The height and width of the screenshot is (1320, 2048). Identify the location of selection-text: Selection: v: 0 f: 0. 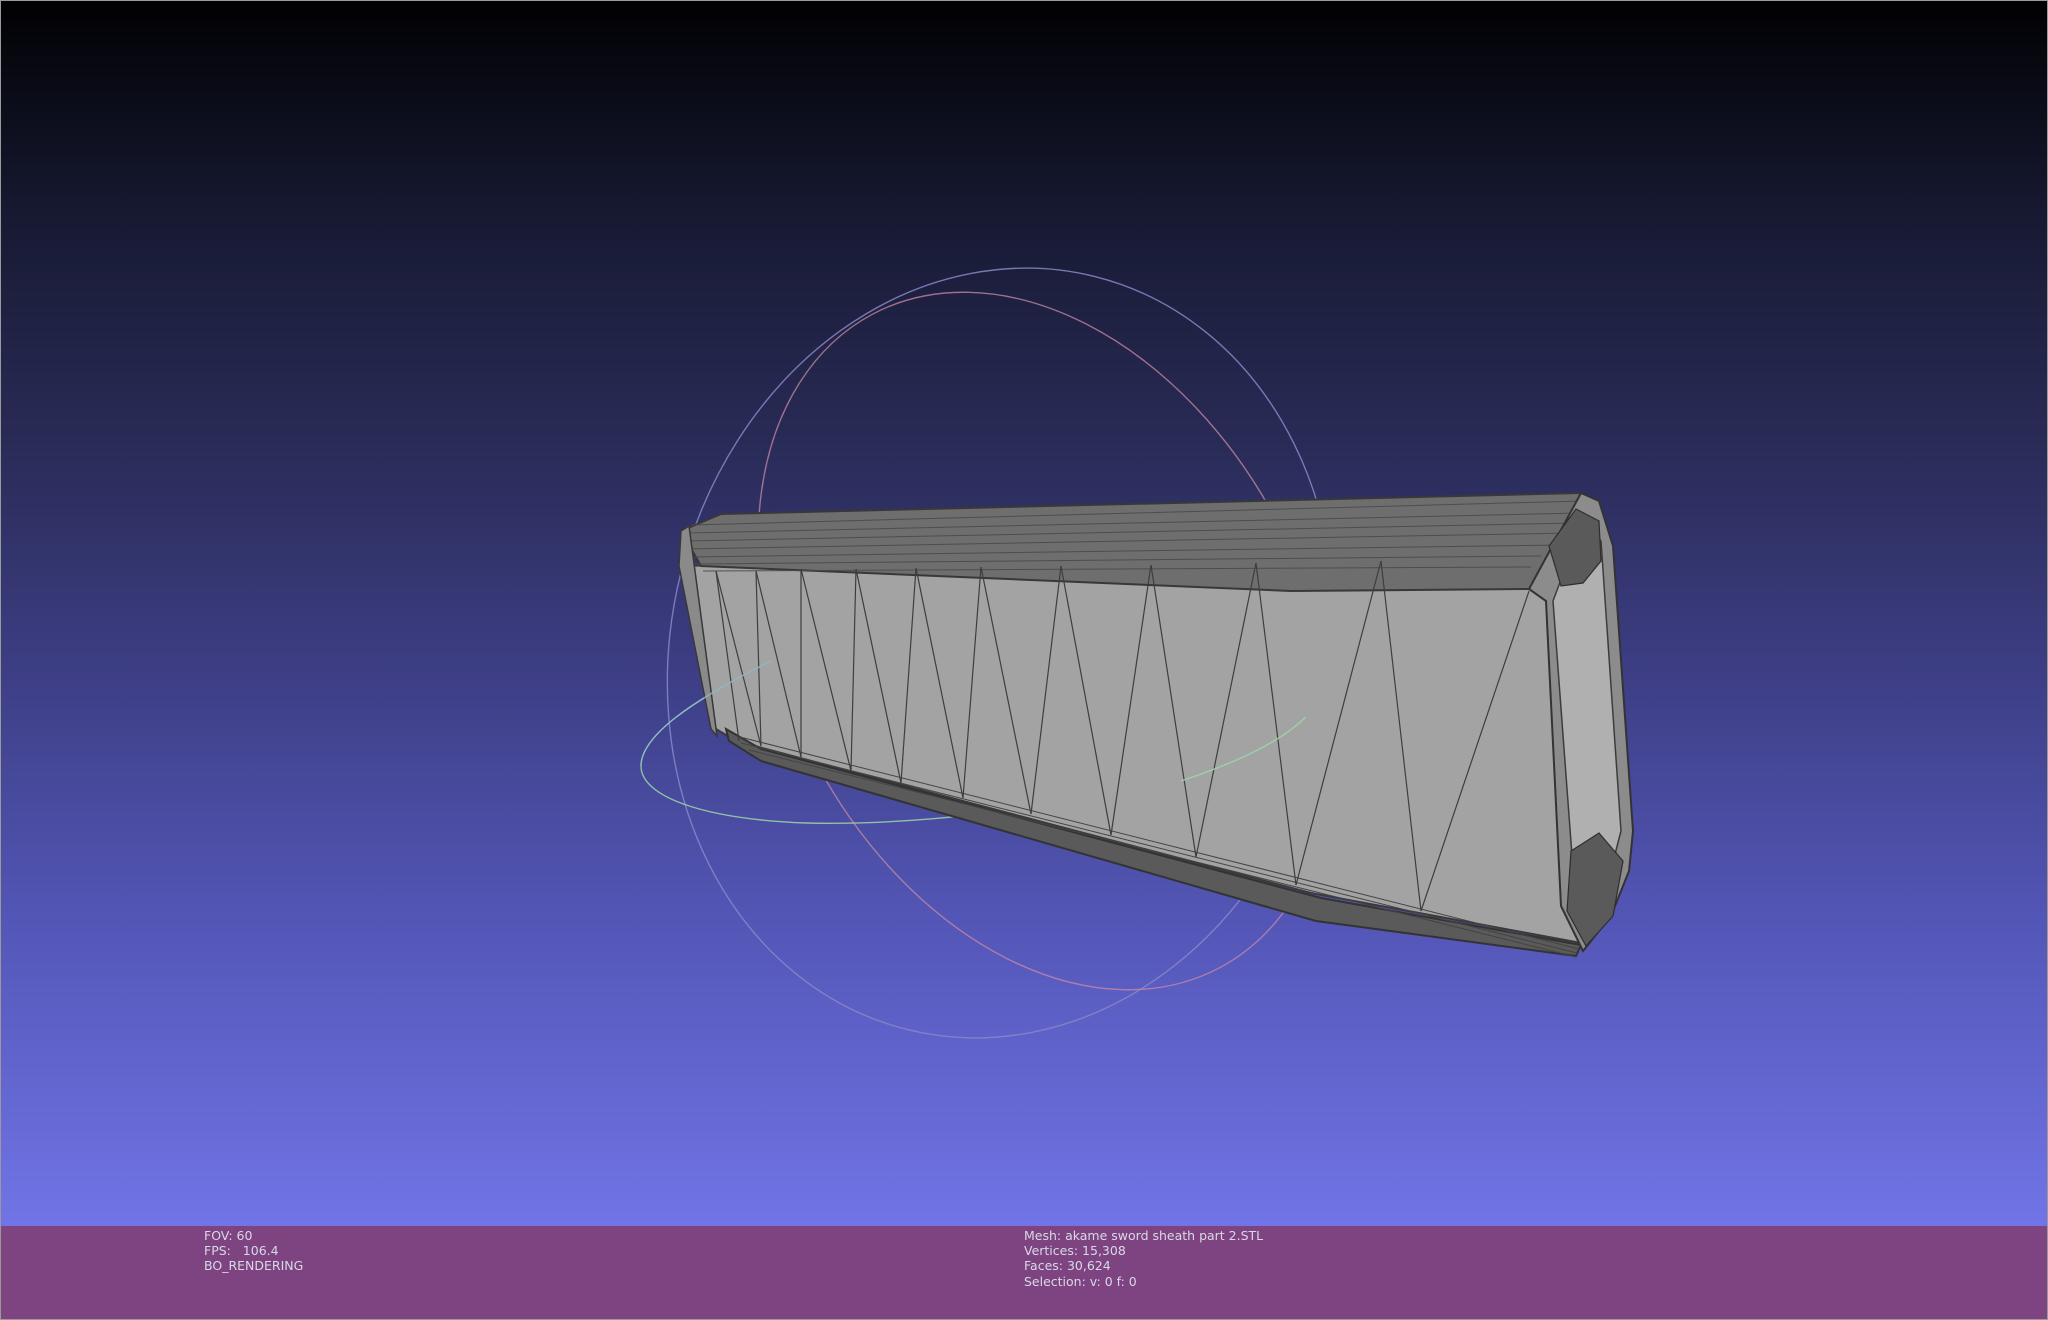
(1080, 1281).